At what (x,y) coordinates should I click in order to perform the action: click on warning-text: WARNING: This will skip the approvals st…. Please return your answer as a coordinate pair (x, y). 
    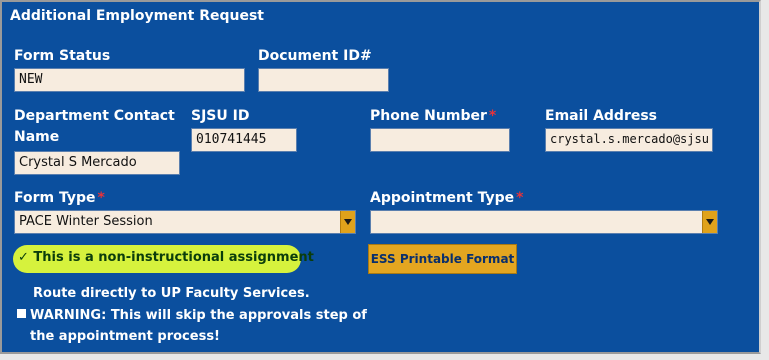
    Looking at the image, I should click on (198, 326).